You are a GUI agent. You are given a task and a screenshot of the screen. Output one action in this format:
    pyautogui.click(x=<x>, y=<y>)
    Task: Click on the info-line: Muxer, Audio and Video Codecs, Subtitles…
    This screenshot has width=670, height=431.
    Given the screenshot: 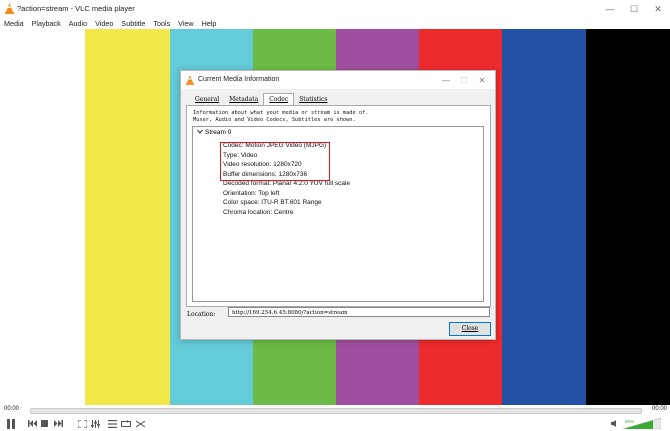 What is the action you would take?
    pyautogui.click(x=274, y=119)
    